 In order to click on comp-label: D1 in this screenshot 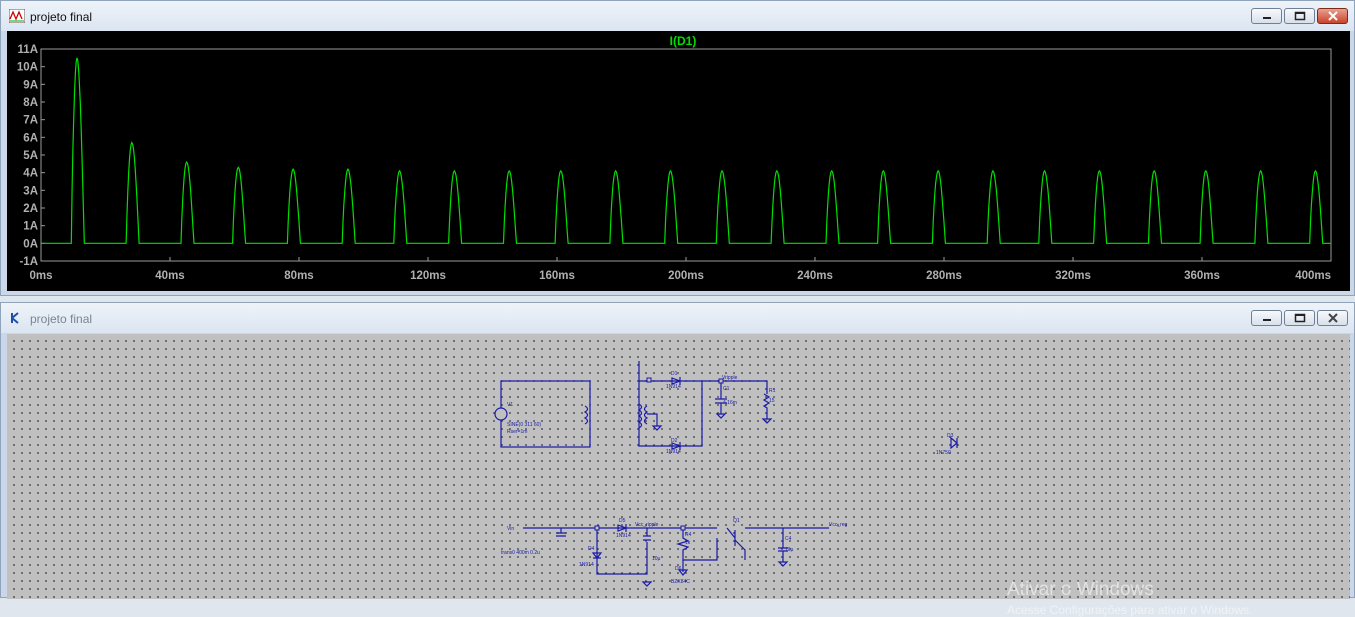, I will do `click(674, 374)`.